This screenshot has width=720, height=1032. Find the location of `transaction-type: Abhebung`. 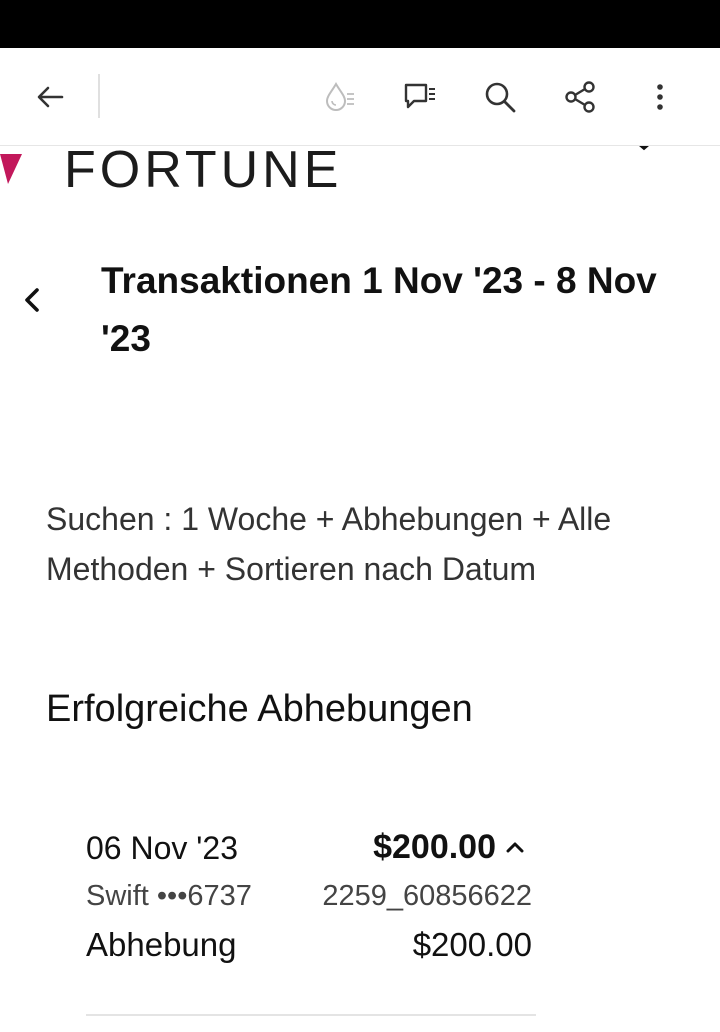

transaction-type: Abhebung is located at coordinates (161, 944).